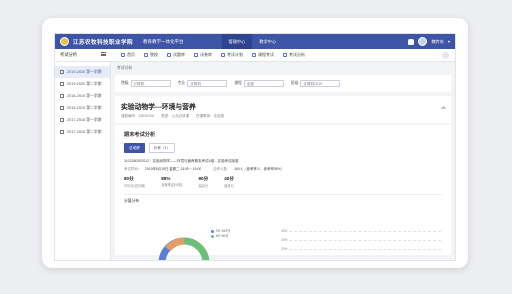  I want to click on legend-item: 80~90分, so click(220, 236).